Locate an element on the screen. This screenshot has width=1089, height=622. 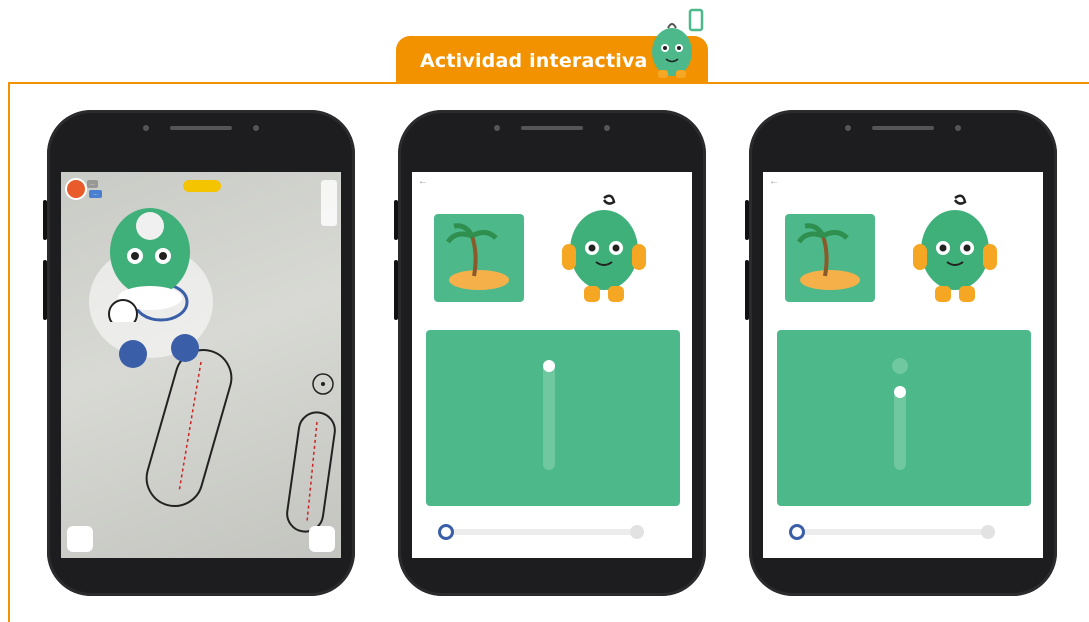
inventory-button is located at coordinates (80, 539).